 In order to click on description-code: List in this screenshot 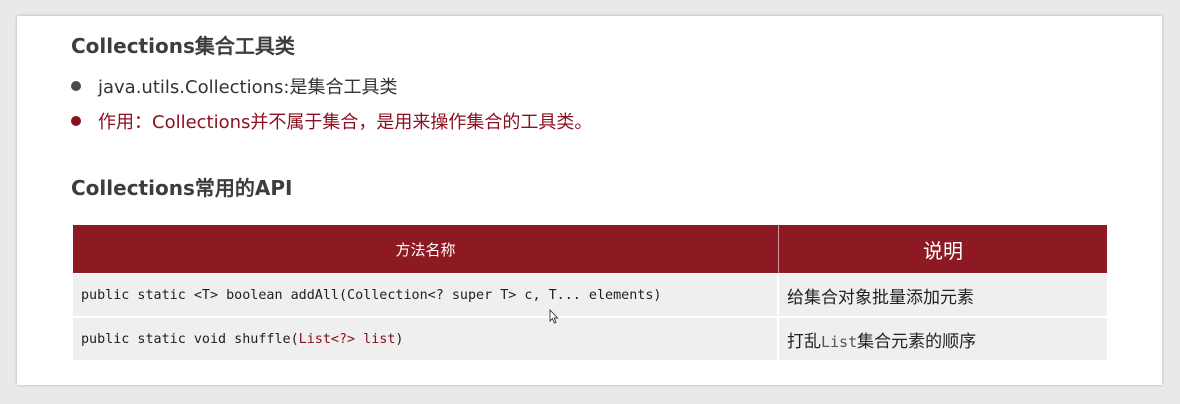, I will do `click(839, 341)`.